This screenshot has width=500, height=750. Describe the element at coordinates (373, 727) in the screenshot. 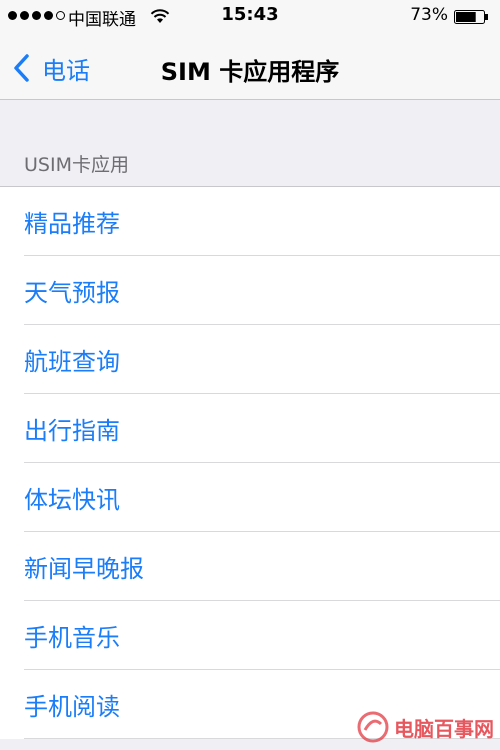

I see `watermark-logo-icon` at that location.